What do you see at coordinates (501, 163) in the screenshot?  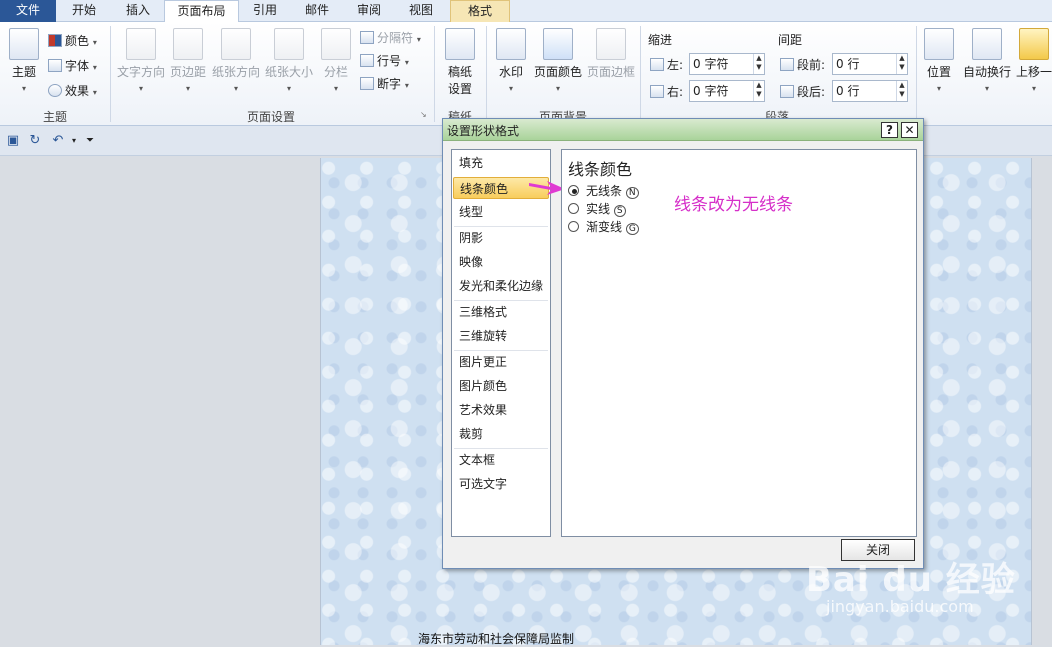 I see `category-fill: 填充` at bounding box center [501, 163].